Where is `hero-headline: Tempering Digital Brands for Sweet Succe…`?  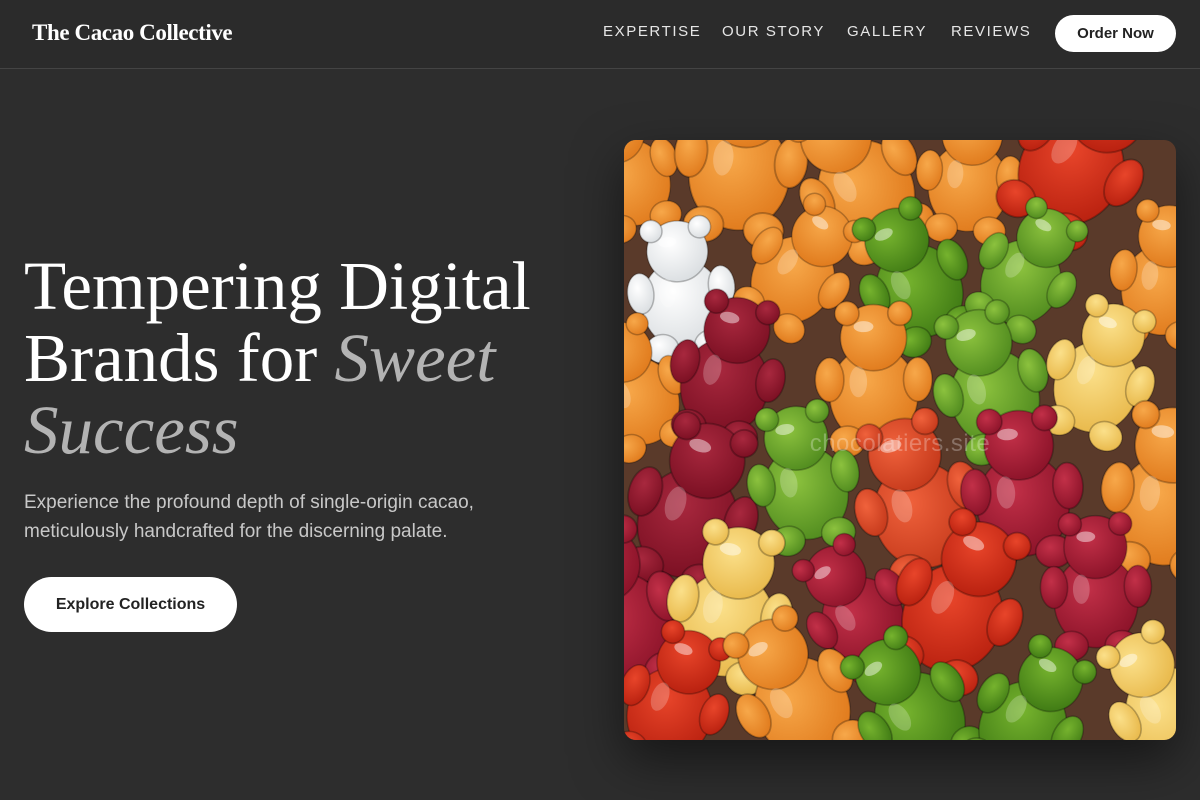 hero-headline: Tempering Digital Brands for Sweet Succe… is located at coordinates (314, 358).